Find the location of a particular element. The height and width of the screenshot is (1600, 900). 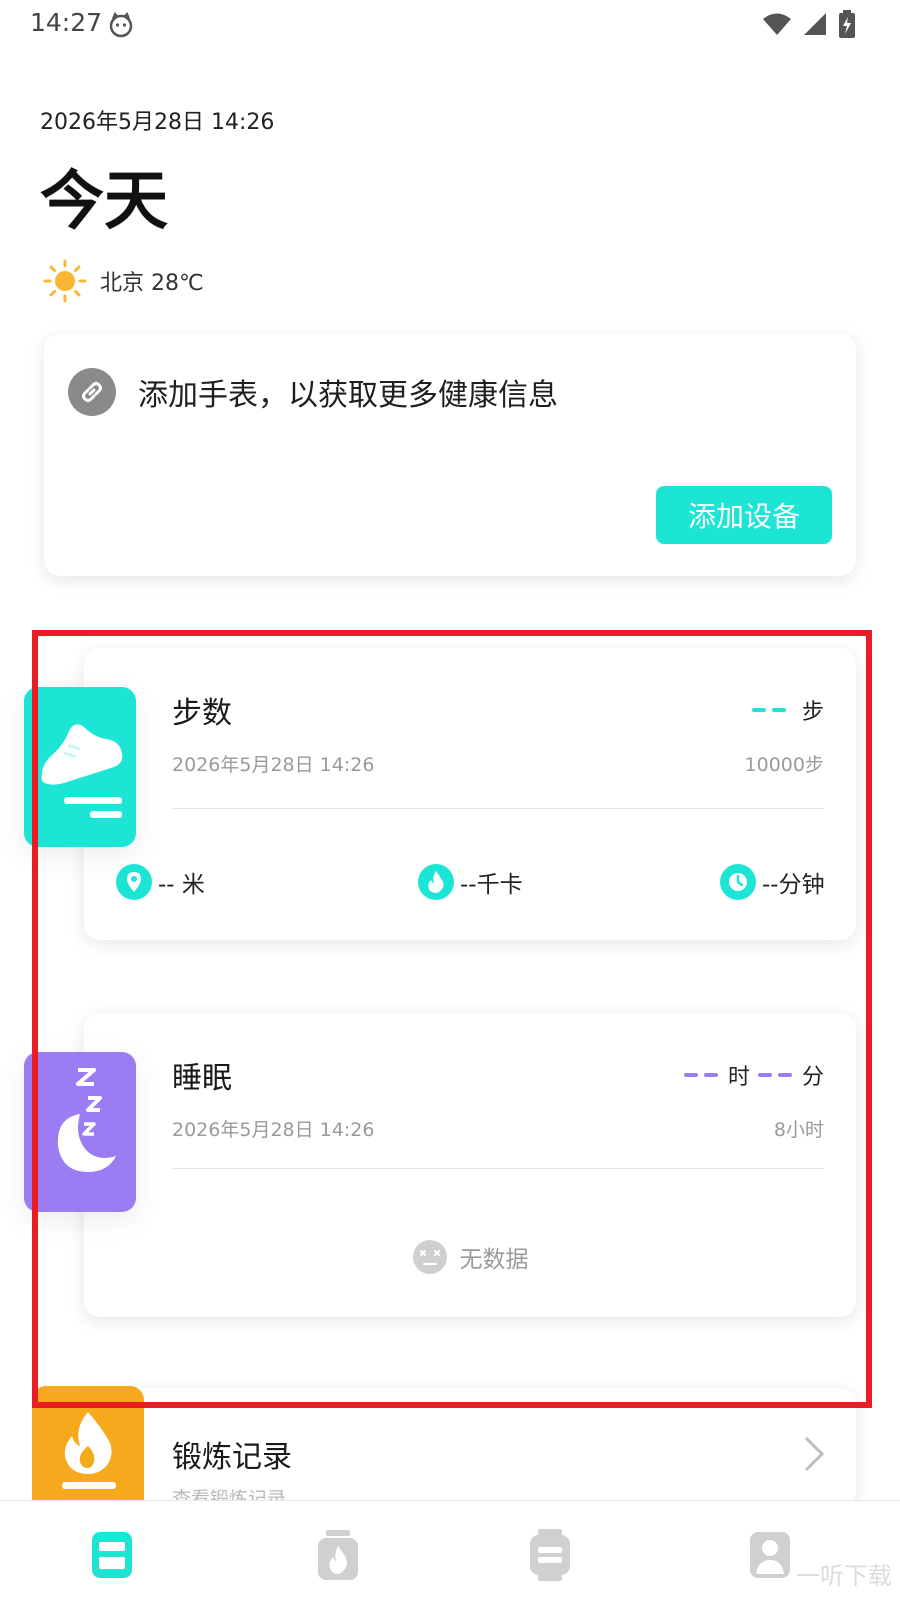

add-device-card: 添加手表，以获取更多健康信息 添加设备 is located at coordinates (450, 455).